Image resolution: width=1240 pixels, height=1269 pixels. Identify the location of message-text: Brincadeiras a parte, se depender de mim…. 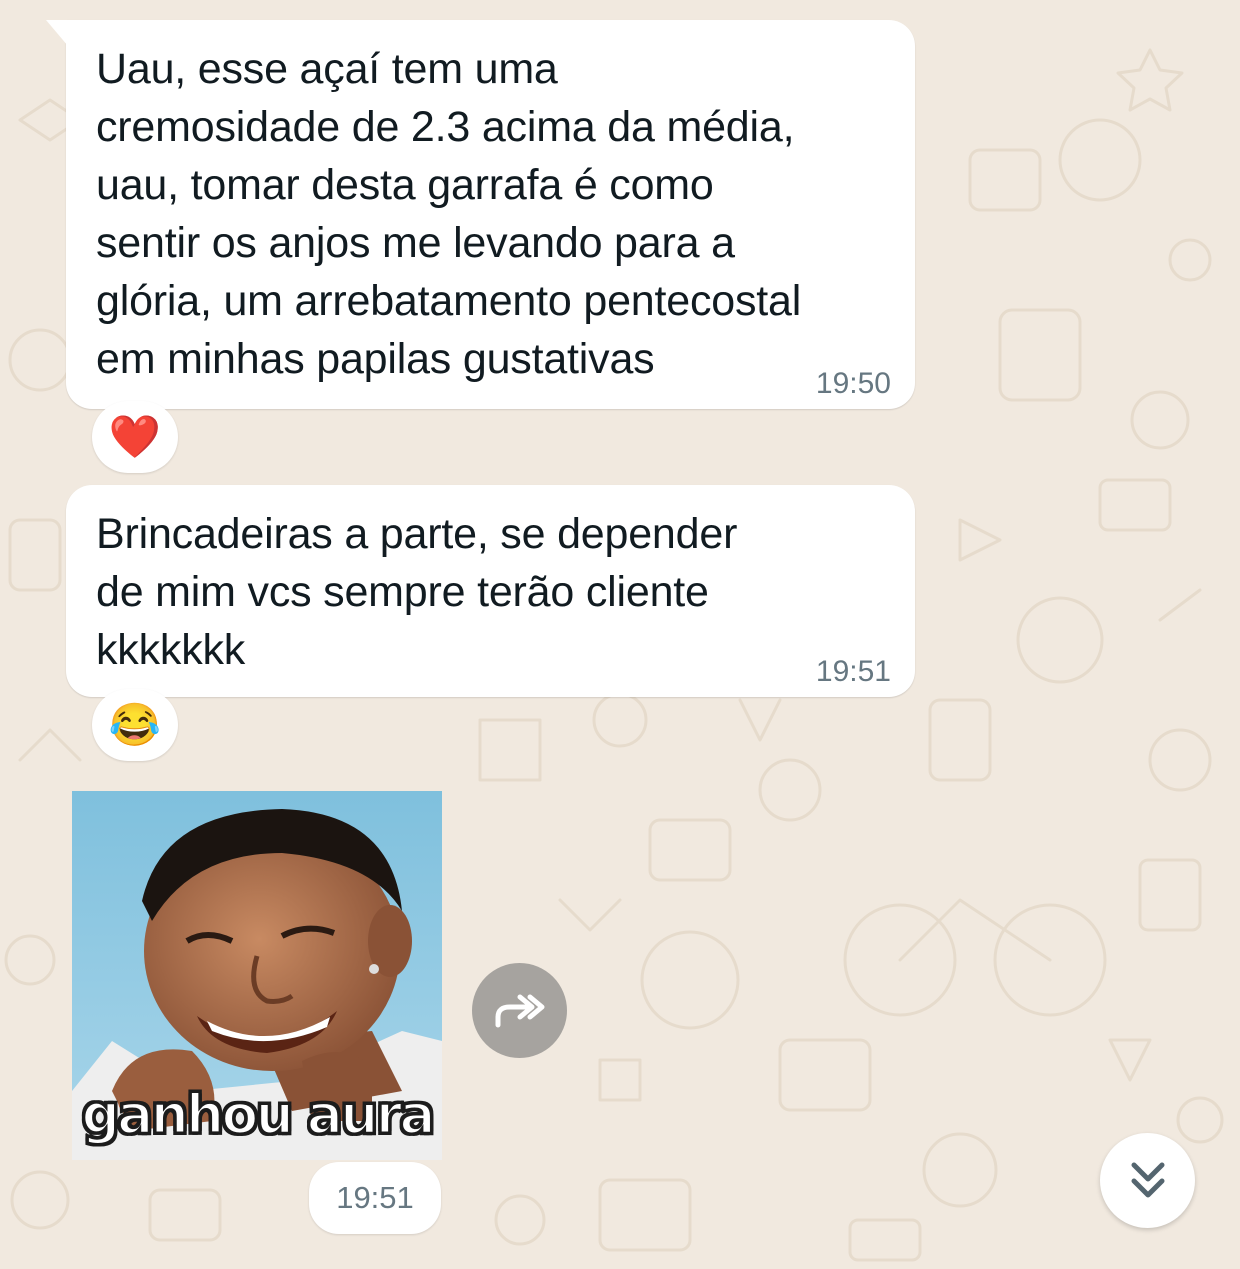
(417, 592).